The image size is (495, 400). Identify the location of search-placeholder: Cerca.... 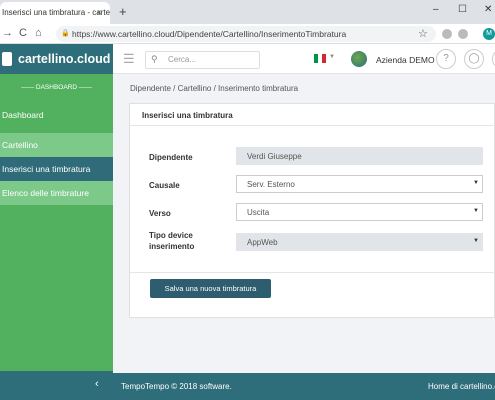
(182, 59).